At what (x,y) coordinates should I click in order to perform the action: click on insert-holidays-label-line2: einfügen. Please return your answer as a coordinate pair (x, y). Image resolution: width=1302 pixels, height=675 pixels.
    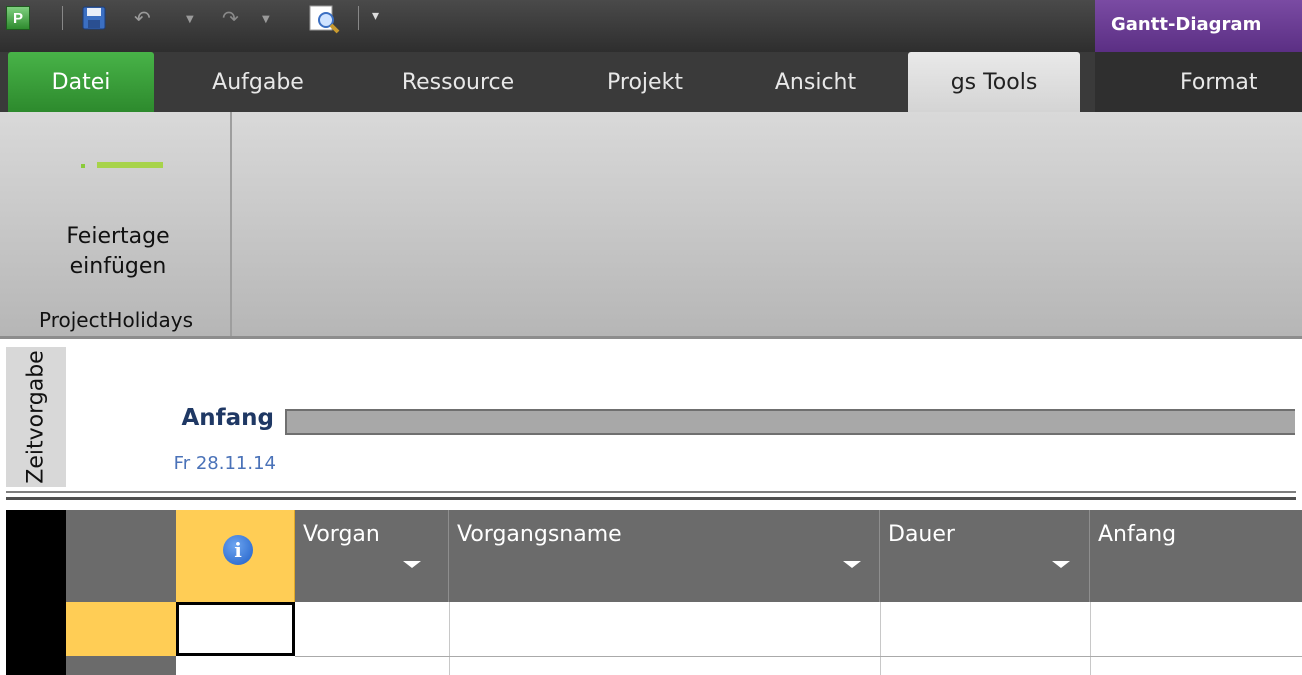
    Looking at the image, I should click on (118, 266).